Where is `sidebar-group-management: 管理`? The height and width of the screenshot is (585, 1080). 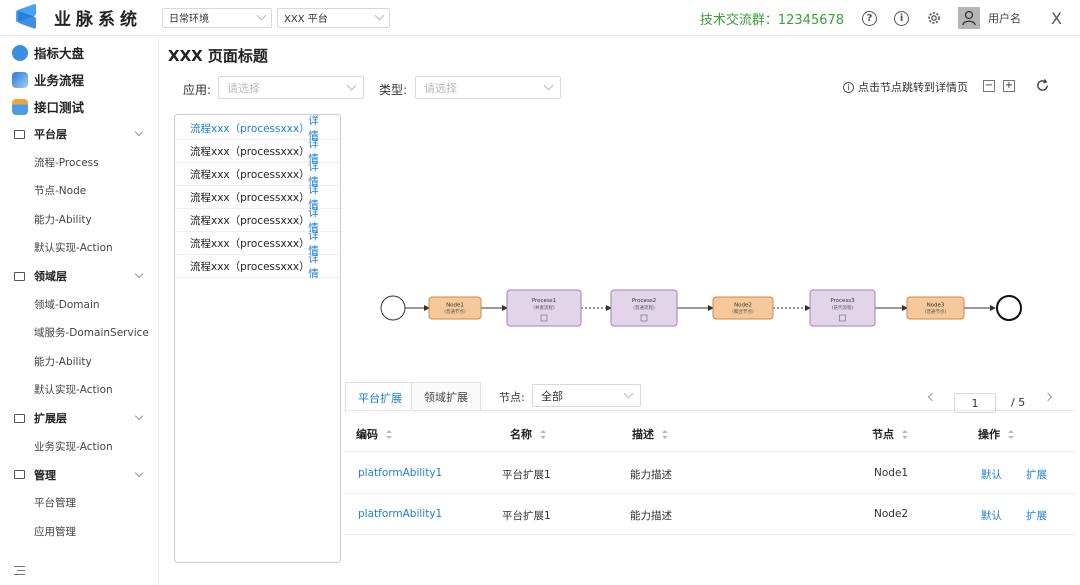
sidebar-group-management: 管理 is located at coordinates (79, 475).